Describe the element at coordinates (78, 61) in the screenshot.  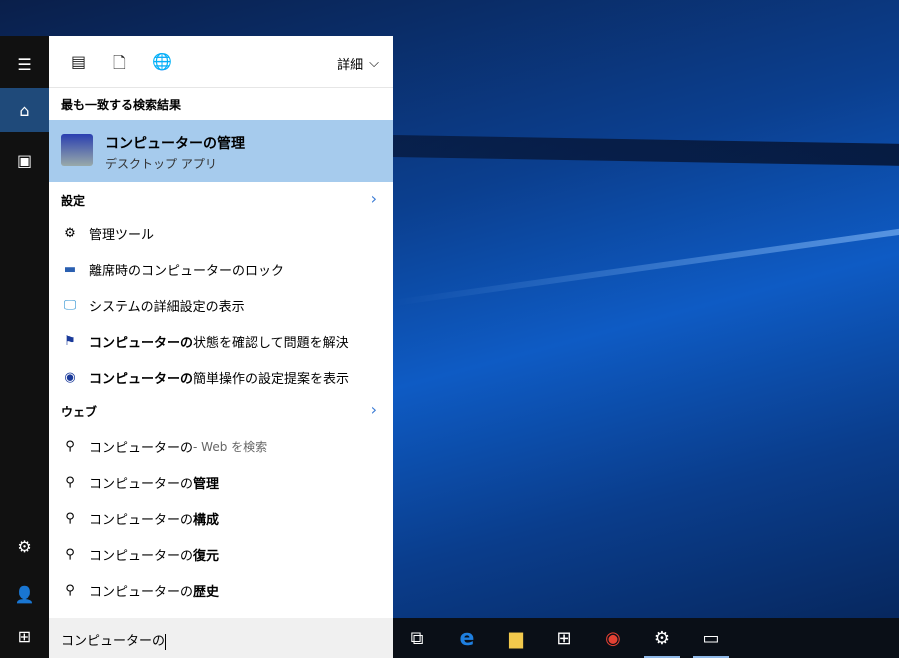
I see `apps-filter-icon: ▤` at that location.